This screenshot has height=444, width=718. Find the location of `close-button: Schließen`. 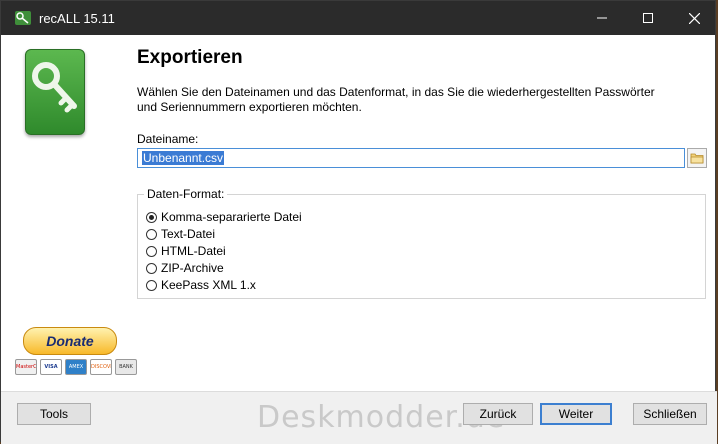

close-button: Schließen is located at coordinates (670, 414).